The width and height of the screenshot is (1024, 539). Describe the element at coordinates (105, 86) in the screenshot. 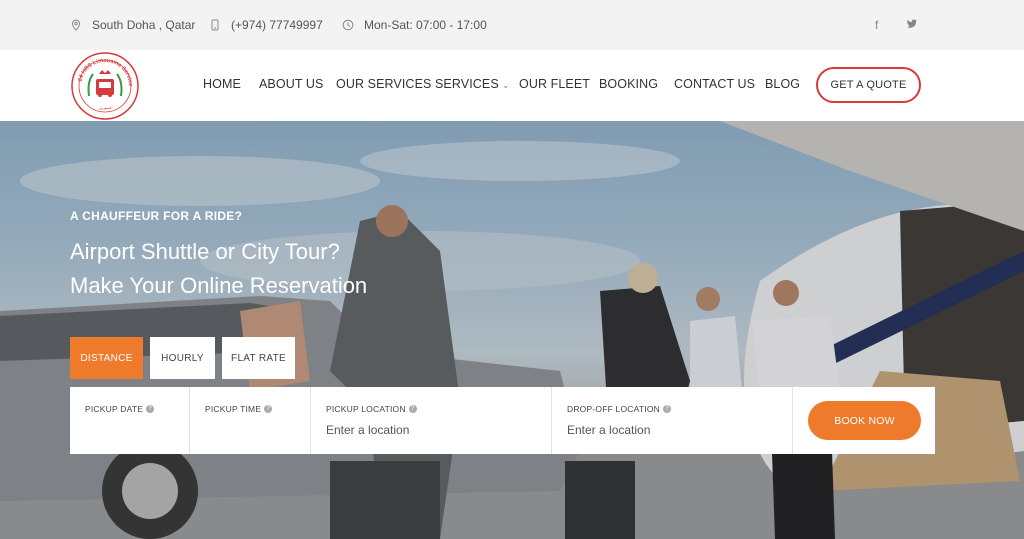

I see `brand-logo: 24 HRS Limousine Service ليموزين` at that location.